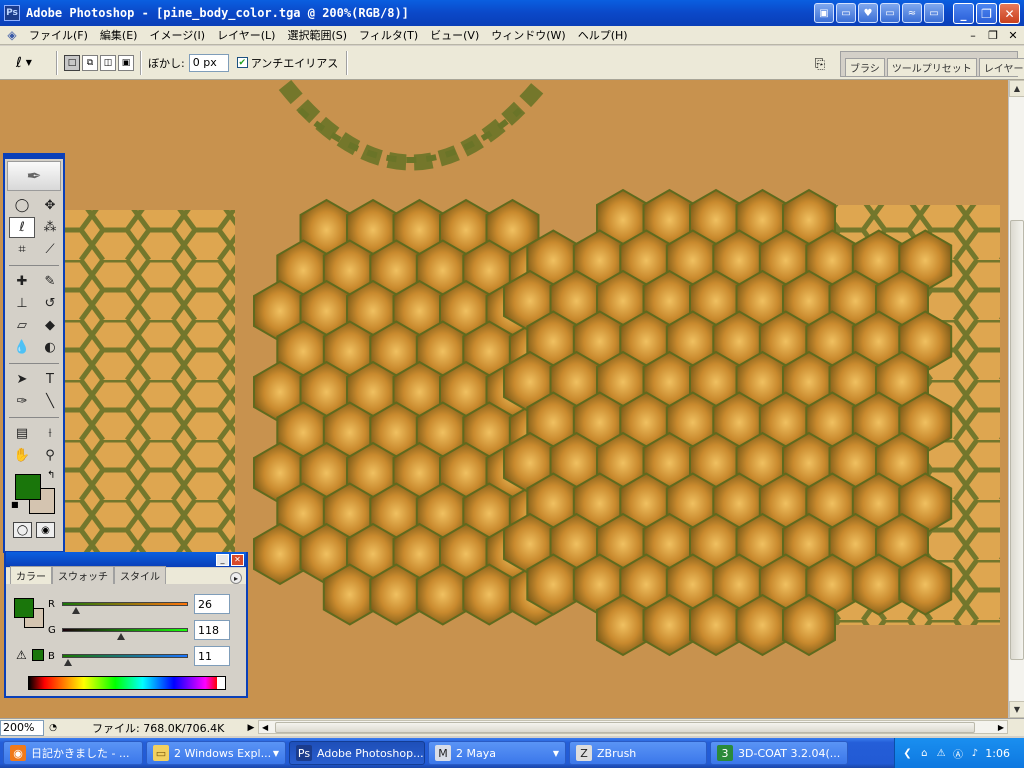  What do you see at coordinates (1013, 35) in the screenshot?
I see `doc-close-button: ✕` at bounding box center [1013, 35].